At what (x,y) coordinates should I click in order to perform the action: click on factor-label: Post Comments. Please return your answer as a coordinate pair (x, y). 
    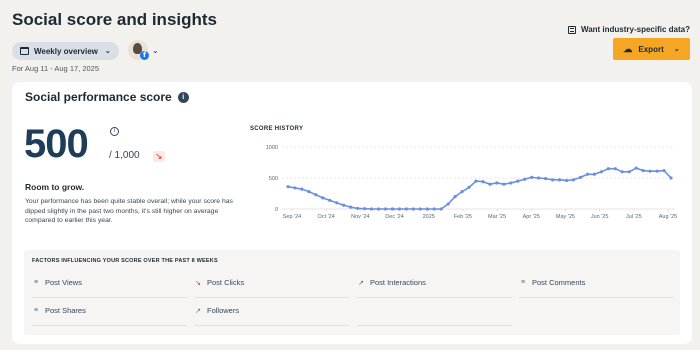
    Looking at the image, I should click on (559, 282).